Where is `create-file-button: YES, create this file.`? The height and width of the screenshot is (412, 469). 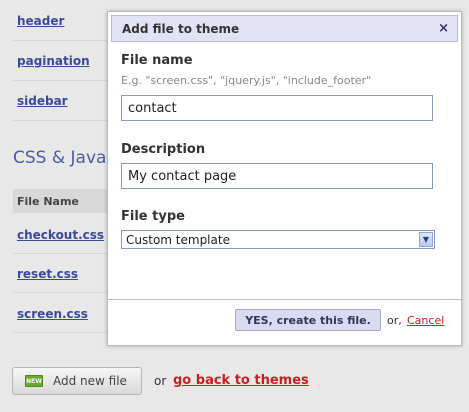
create-file-button: YES, create this file. is located at coordinates (308, 320).